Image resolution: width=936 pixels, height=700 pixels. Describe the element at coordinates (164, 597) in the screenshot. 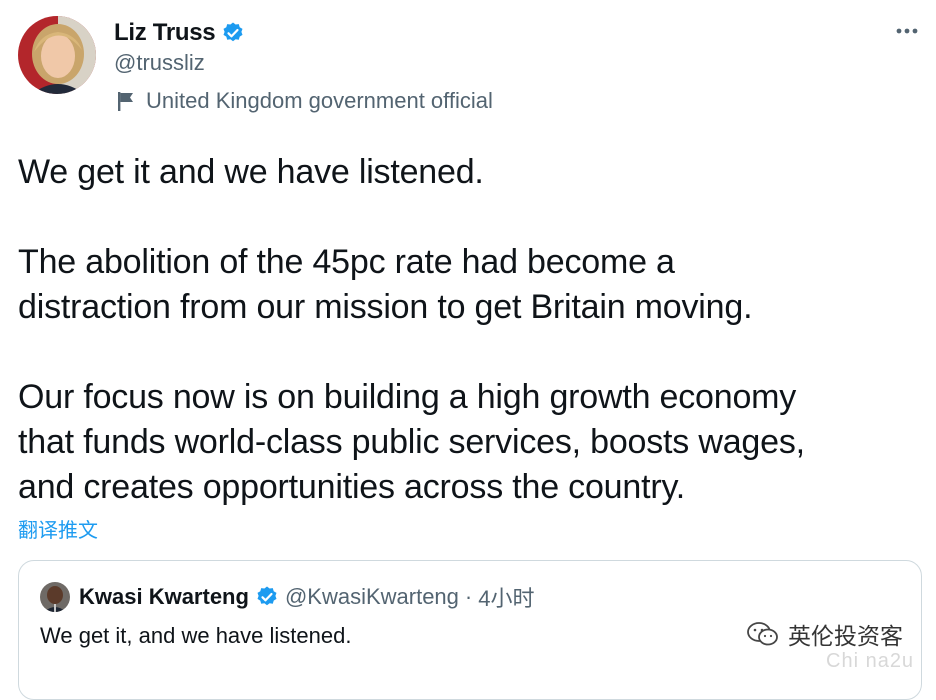

I see `quoted-author-name: Kwasi Kwarteng` at that location.